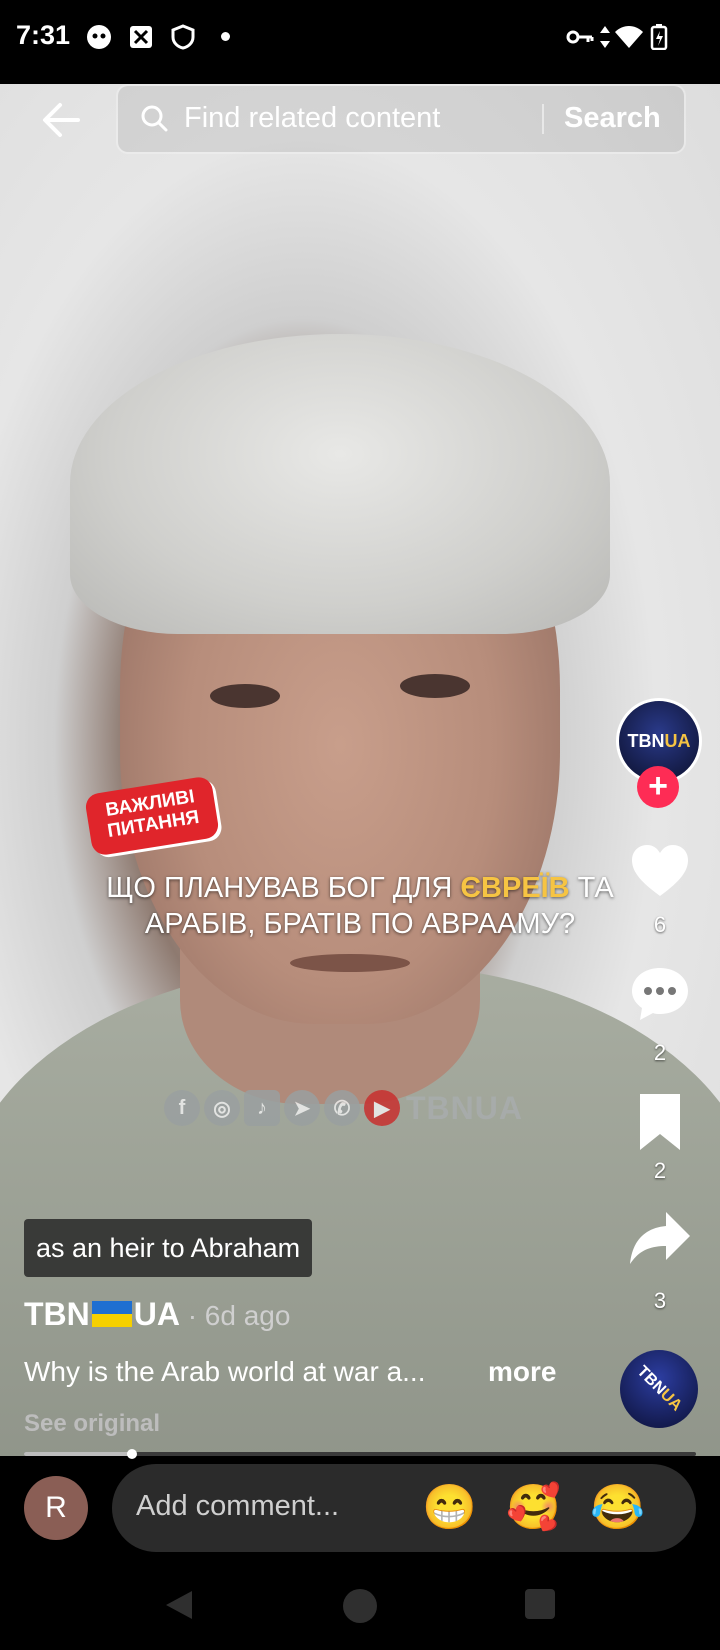  I want to click on avatar-text: TBN, so click(646, 740).